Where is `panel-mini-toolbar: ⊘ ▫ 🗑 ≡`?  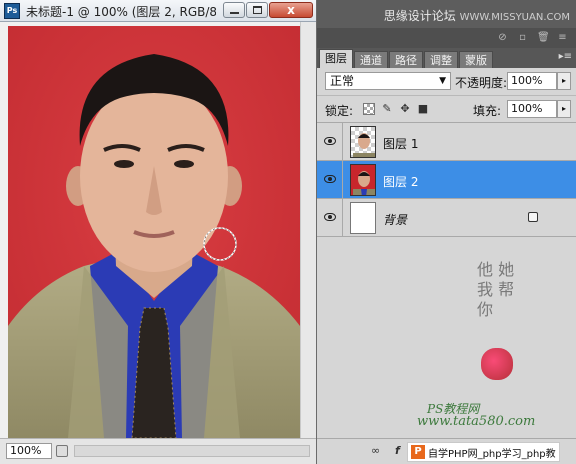 panel-mini-toolbar: ⊘ ▫ 🗑 ≡ is located at coordinates (446, 38).